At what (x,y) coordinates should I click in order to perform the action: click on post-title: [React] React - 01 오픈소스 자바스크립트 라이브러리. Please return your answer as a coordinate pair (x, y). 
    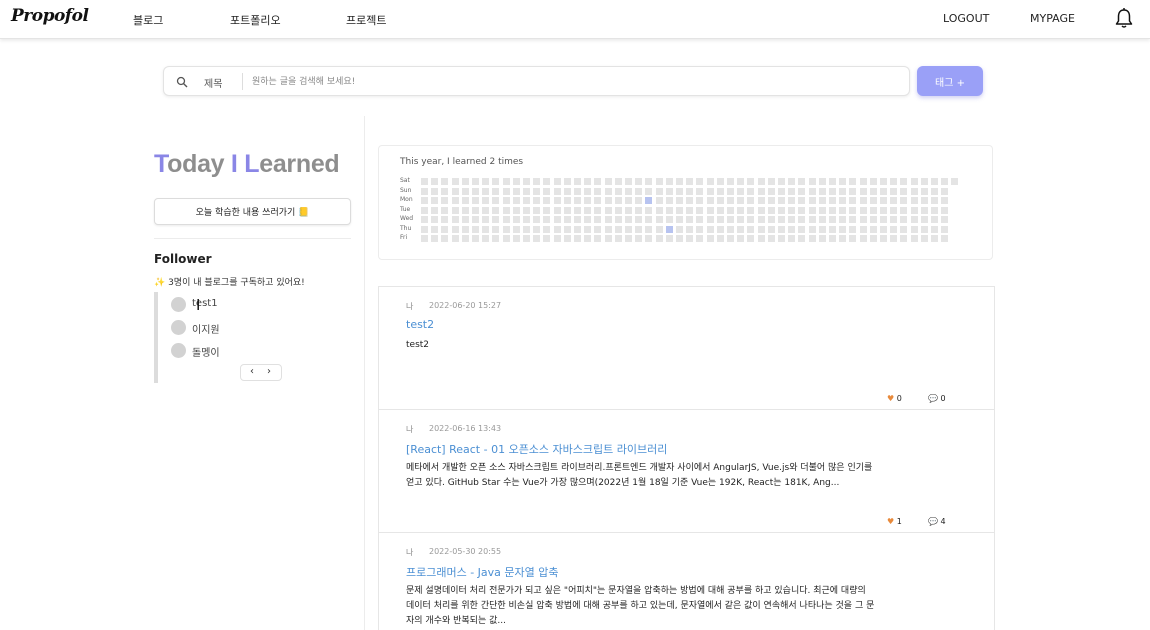
    Looking at the image, I should click on (536, 449).